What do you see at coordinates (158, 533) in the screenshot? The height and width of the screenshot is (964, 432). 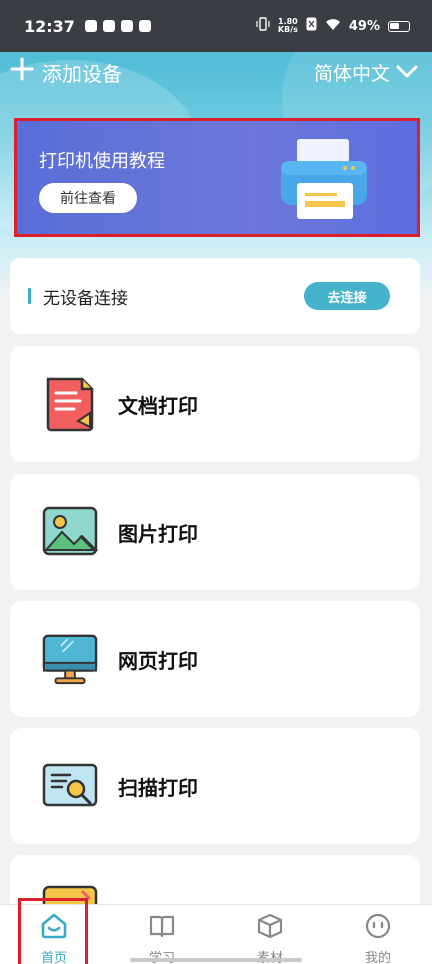 I see `feature-label: 图片打印` at bounding box center [158, 533].